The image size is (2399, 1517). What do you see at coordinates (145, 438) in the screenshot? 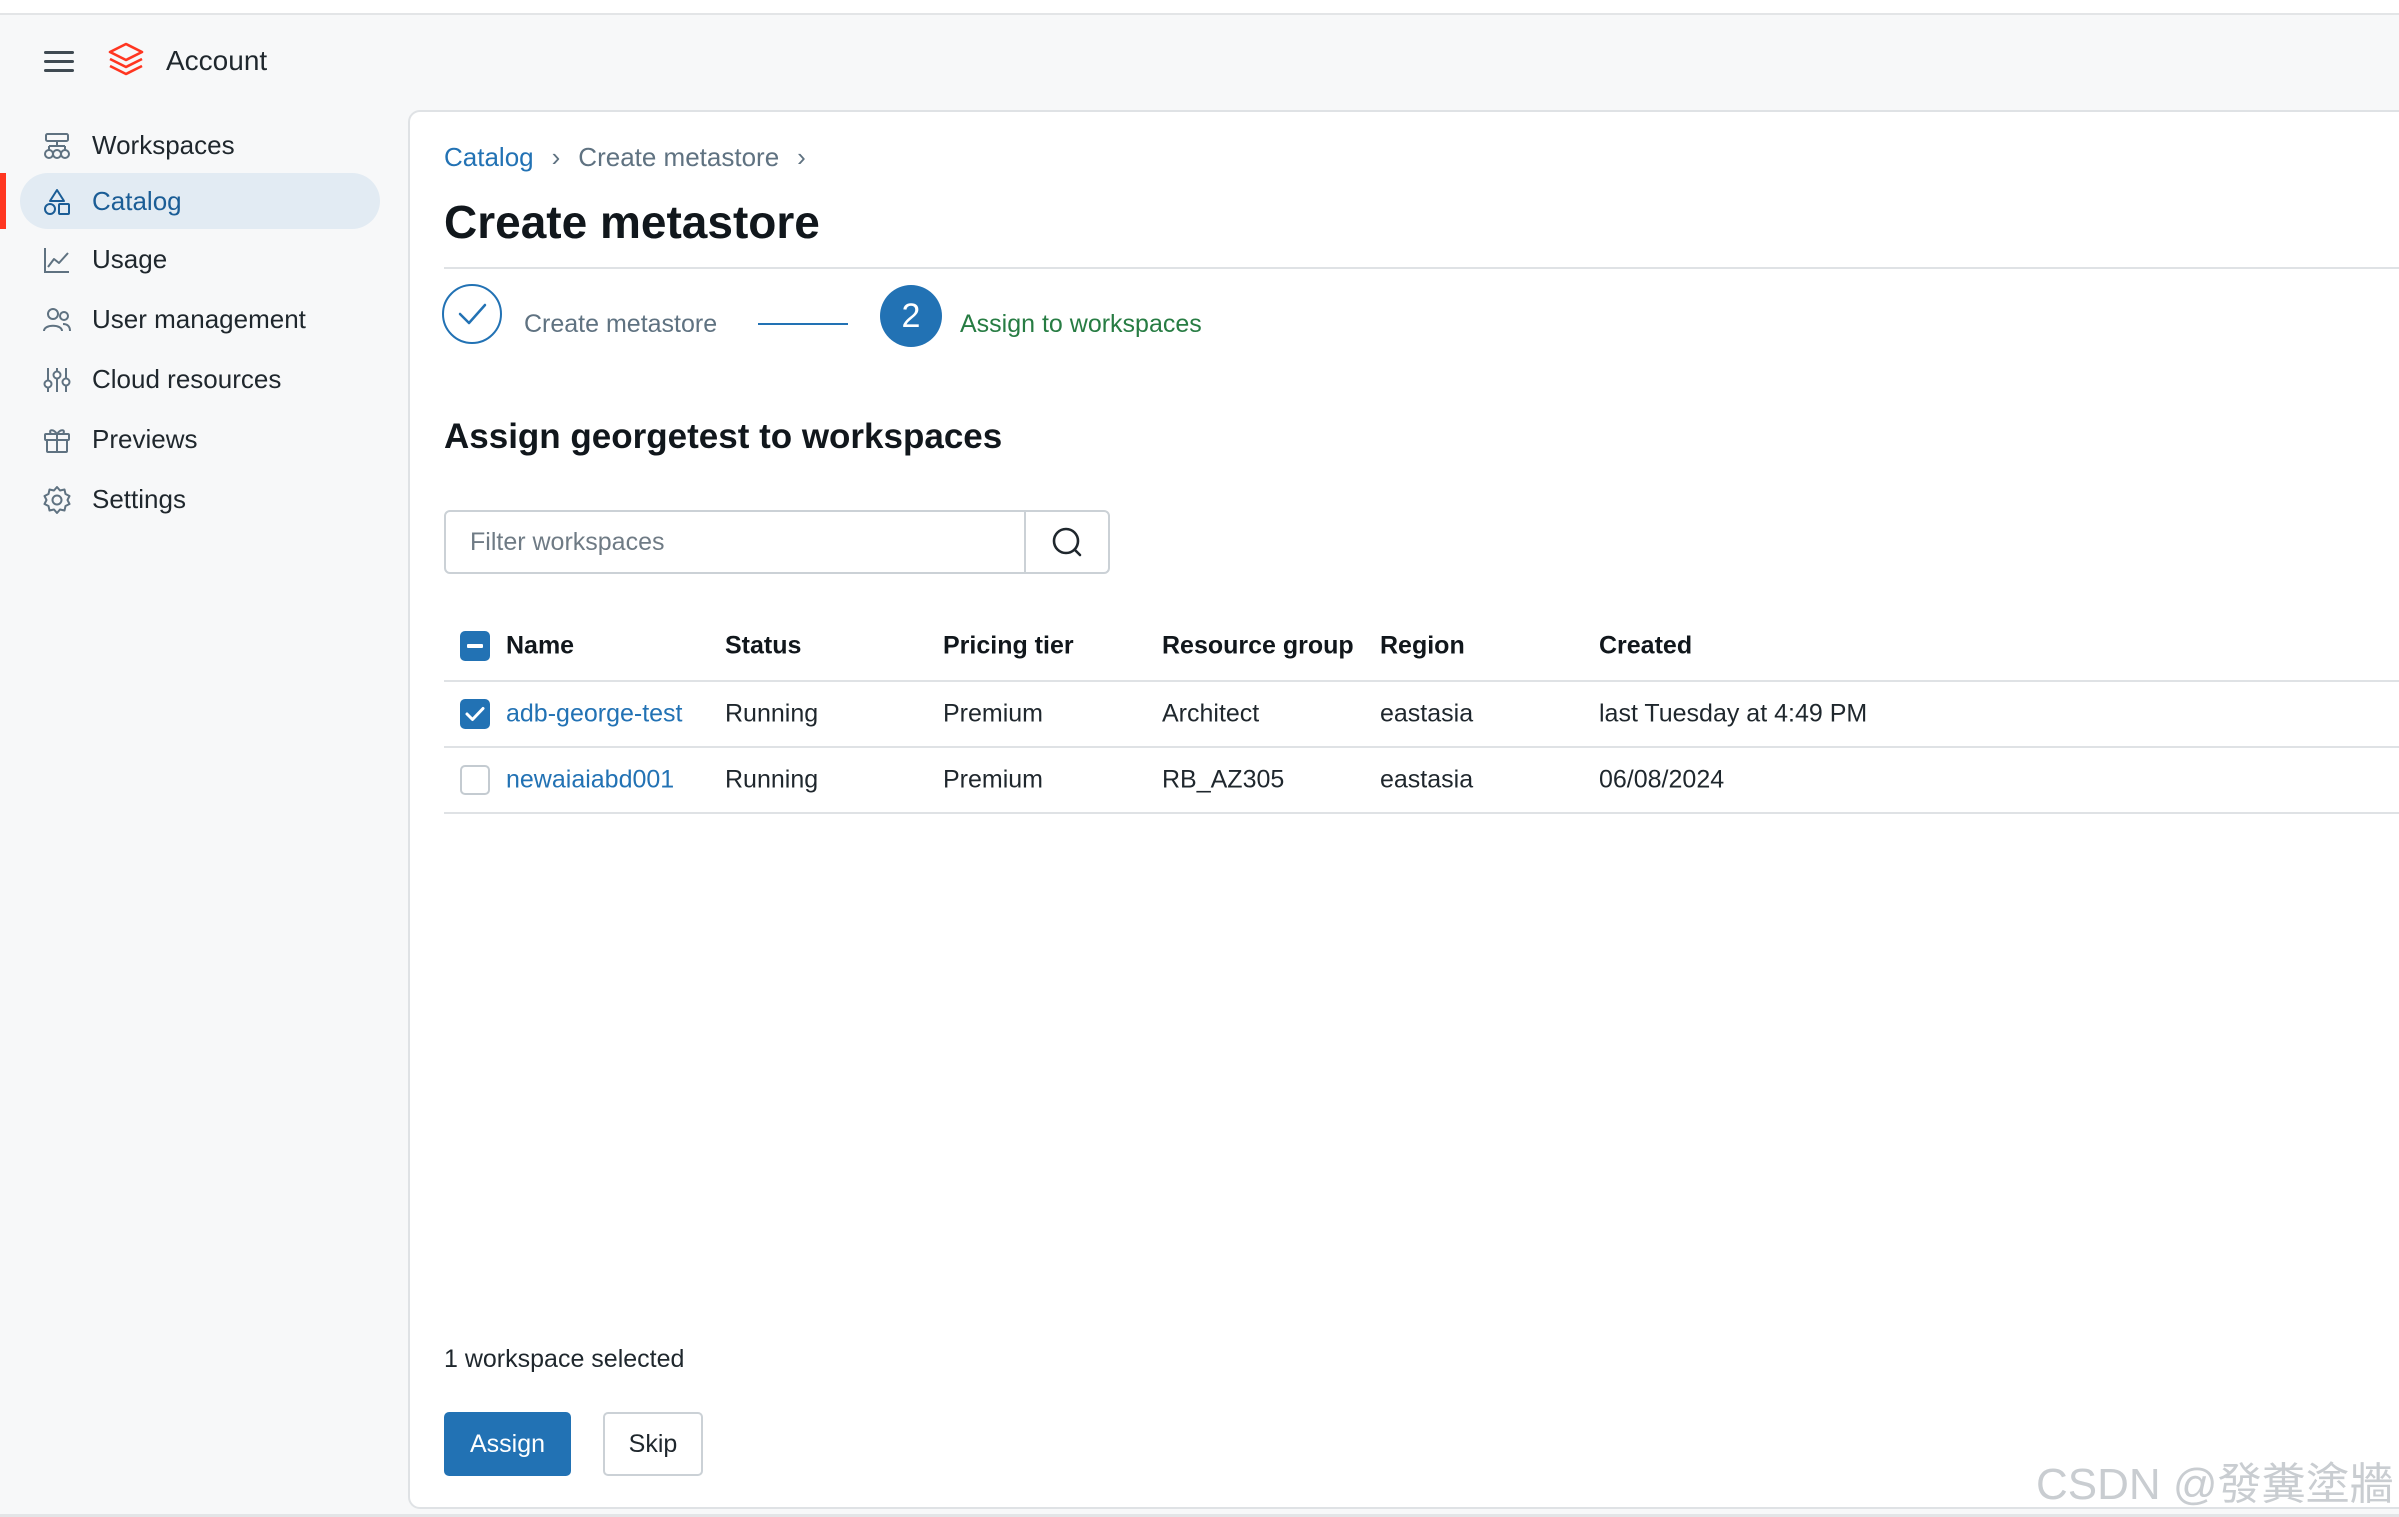
I see `sidebar-item-label: Previews` at bounding box center [145, 438].